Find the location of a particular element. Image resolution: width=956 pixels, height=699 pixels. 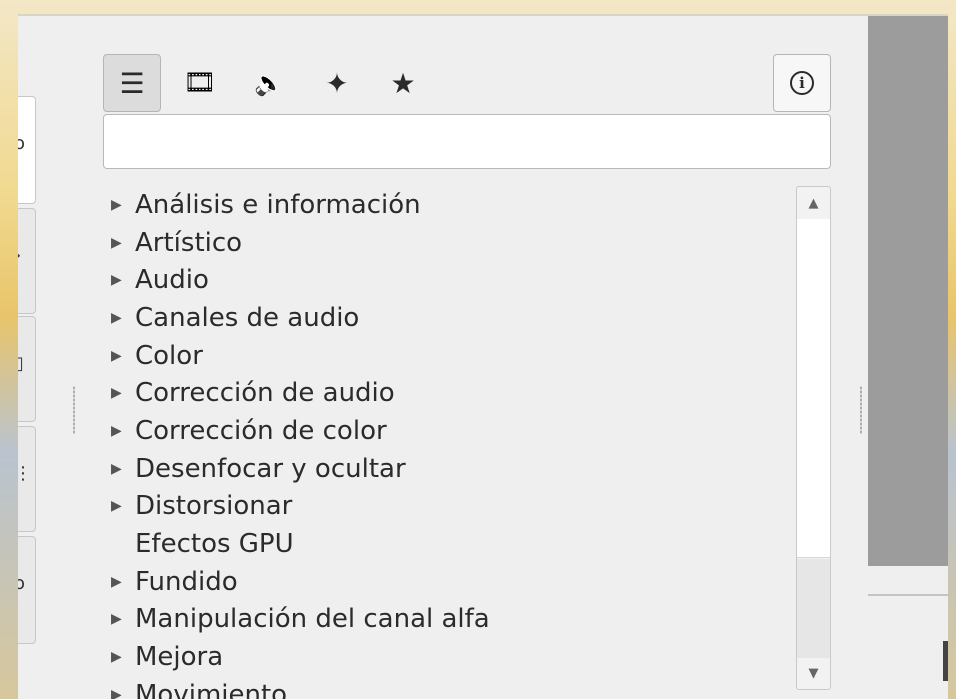

vertical-scrollbar: ▲ ▼ is located at coordinates (813, 438).